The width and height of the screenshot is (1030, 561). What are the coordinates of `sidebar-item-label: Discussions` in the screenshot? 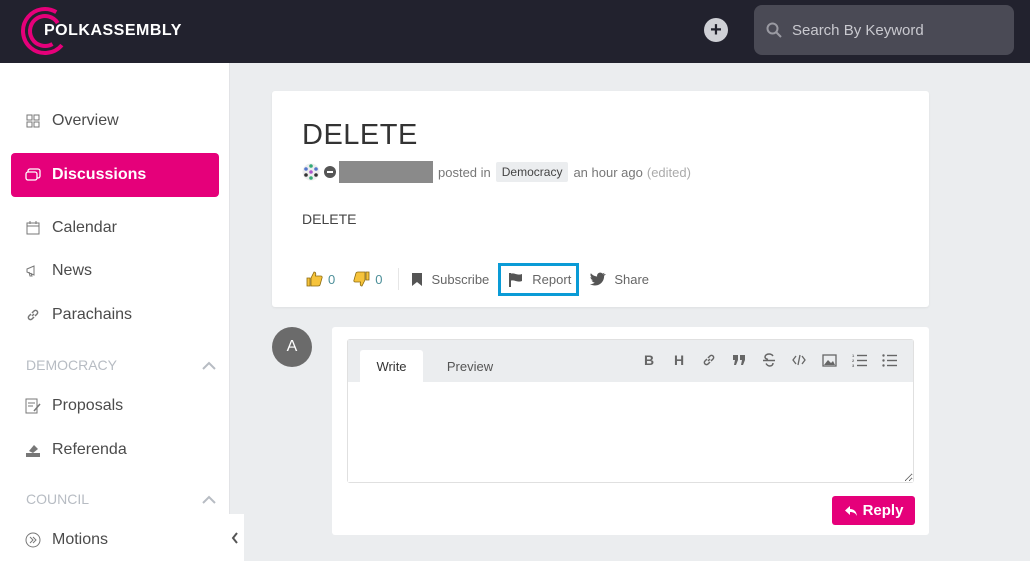 It's located at (99, 174).